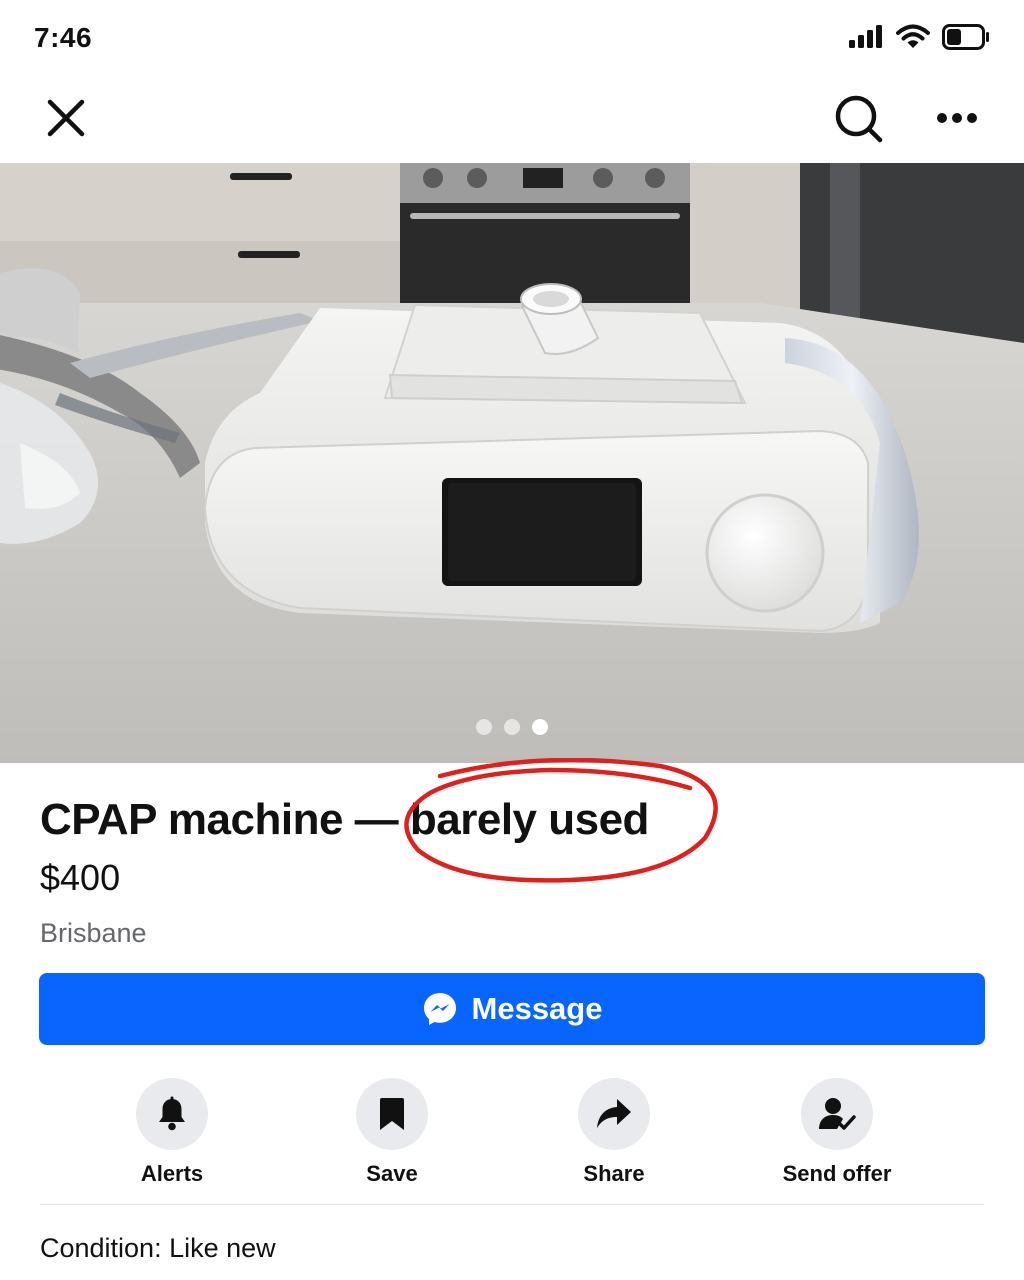 This screenshot has height=1280, width=1024. What do you see at coordinates (537, 1008) in the screenshot?
I see `message-label: Message` at bounding box center [537, 1008].